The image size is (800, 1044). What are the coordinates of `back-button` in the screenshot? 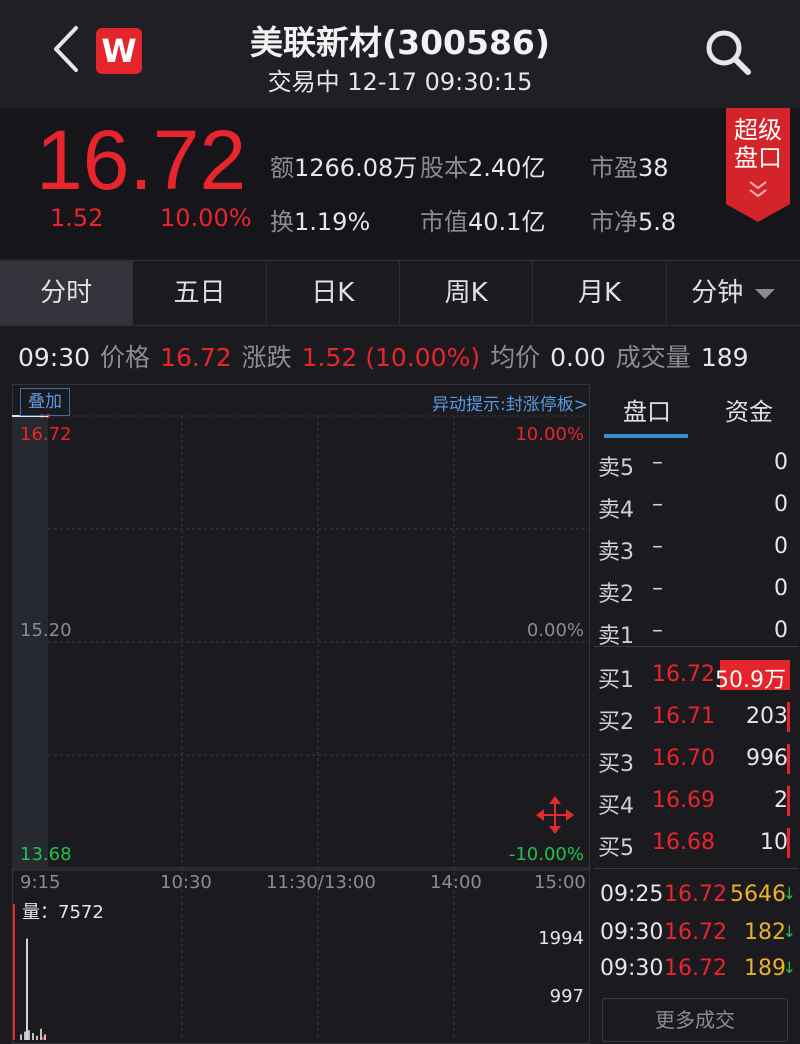 It's located at (66, 49).